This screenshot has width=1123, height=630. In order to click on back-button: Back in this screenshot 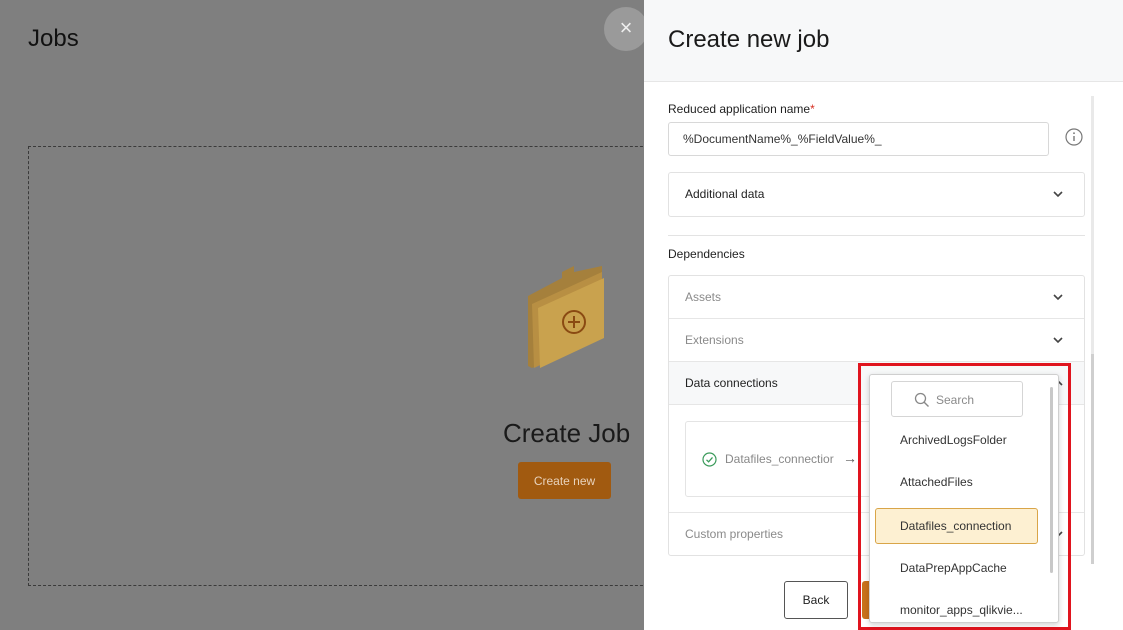, I will do `click(816, 600)`.